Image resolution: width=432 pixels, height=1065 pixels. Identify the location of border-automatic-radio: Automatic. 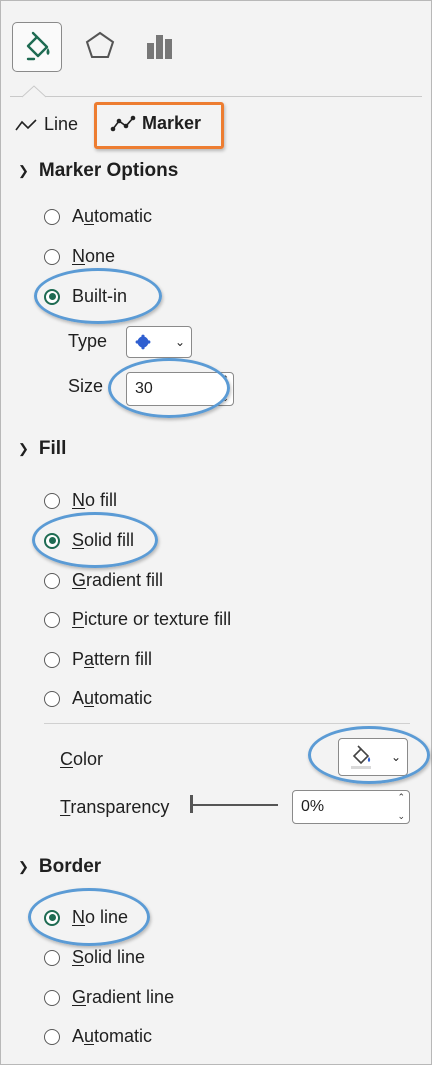
(98, 1036).